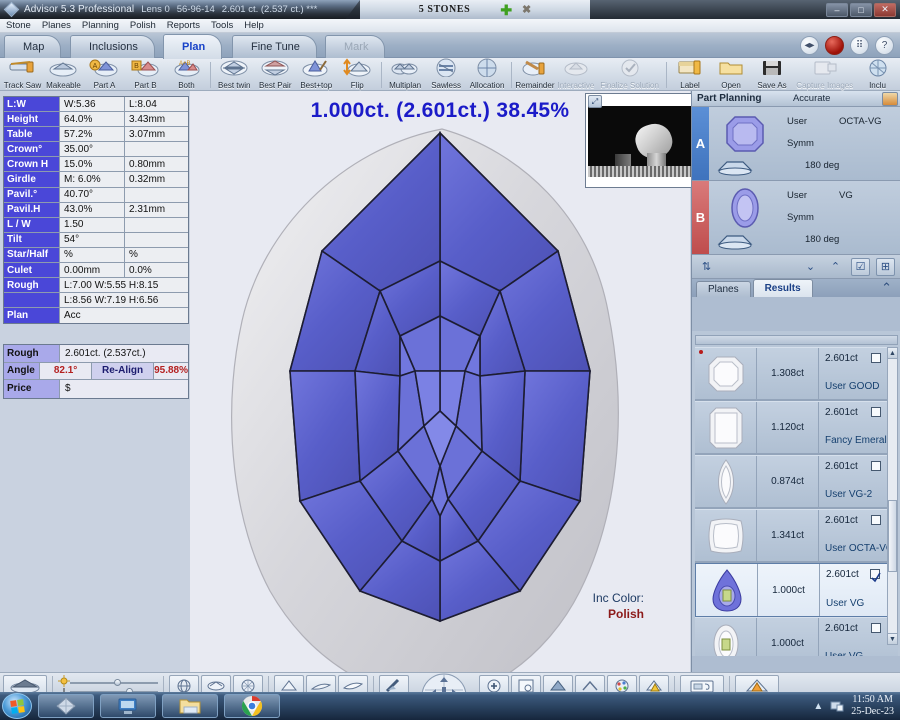 The width and height of the screenshot is (900, 720). What do you see at coordinates (66, 706) in the screenshot?
I see `taskbar-advisor-app` at bounding box center [66, 706].